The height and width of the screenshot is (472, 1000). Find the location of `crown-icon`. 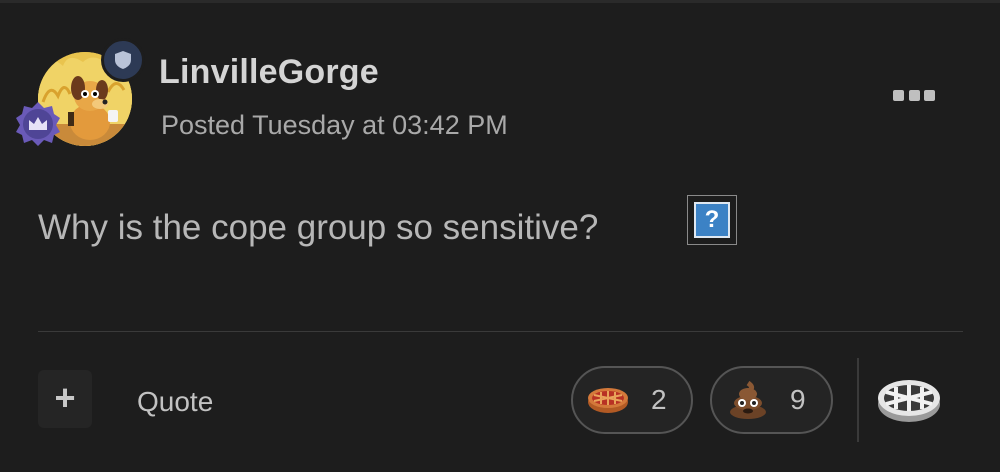

crown-icon is located at coordinates (38, 124).